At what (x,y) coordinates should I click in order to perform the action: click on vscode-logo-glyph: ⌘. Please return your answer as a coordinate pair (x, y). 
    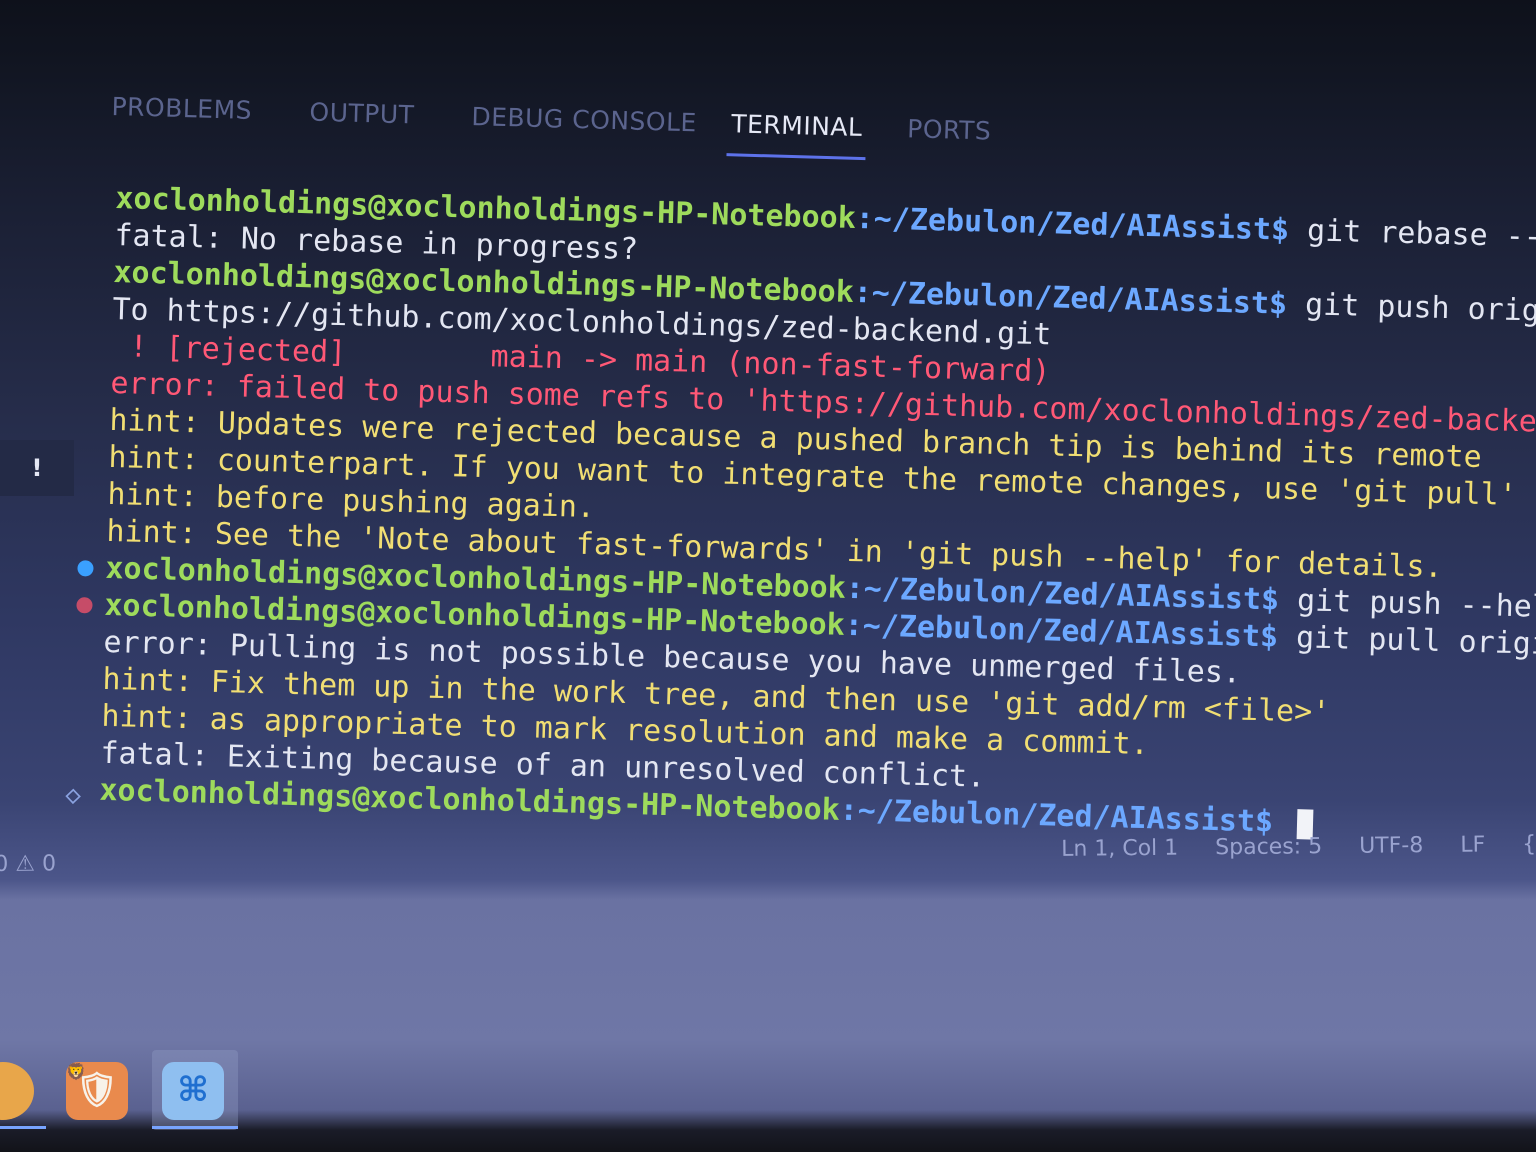
    Looking at the image, I should click on (193, 1090).